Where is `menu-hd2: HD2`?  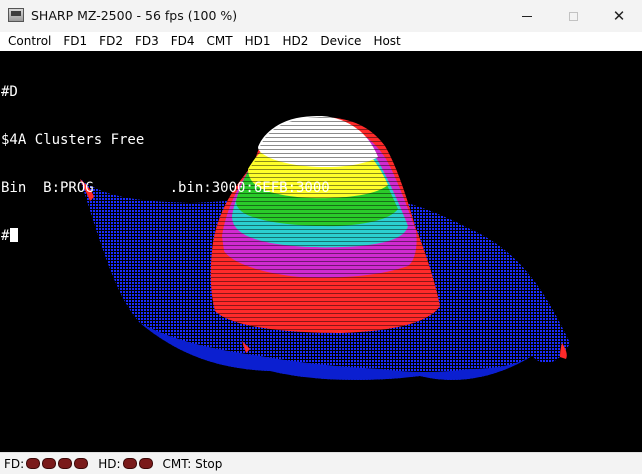 menu-hd2: HD2 is located at coordinates (295, 41).